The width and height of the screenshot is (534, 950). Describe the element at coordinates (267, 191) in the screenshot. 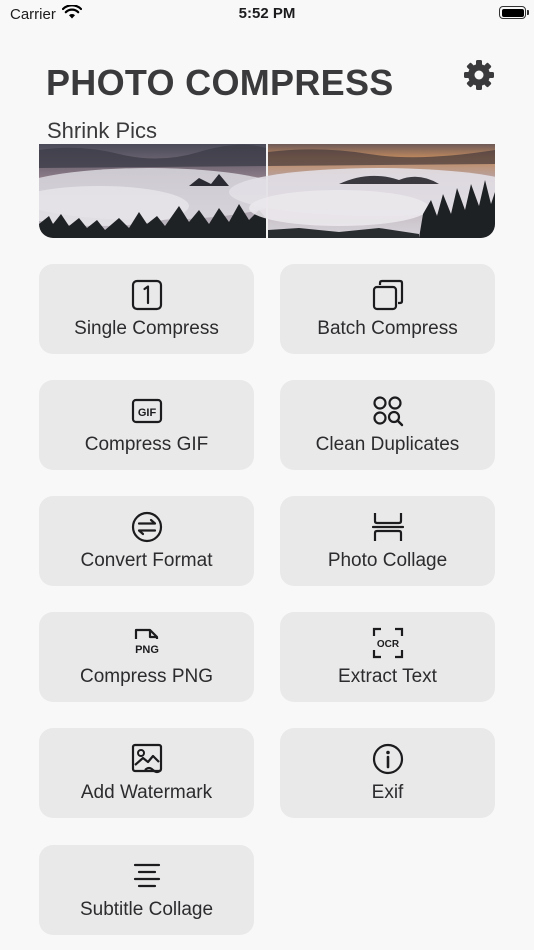

I see `banner-image` at that location.